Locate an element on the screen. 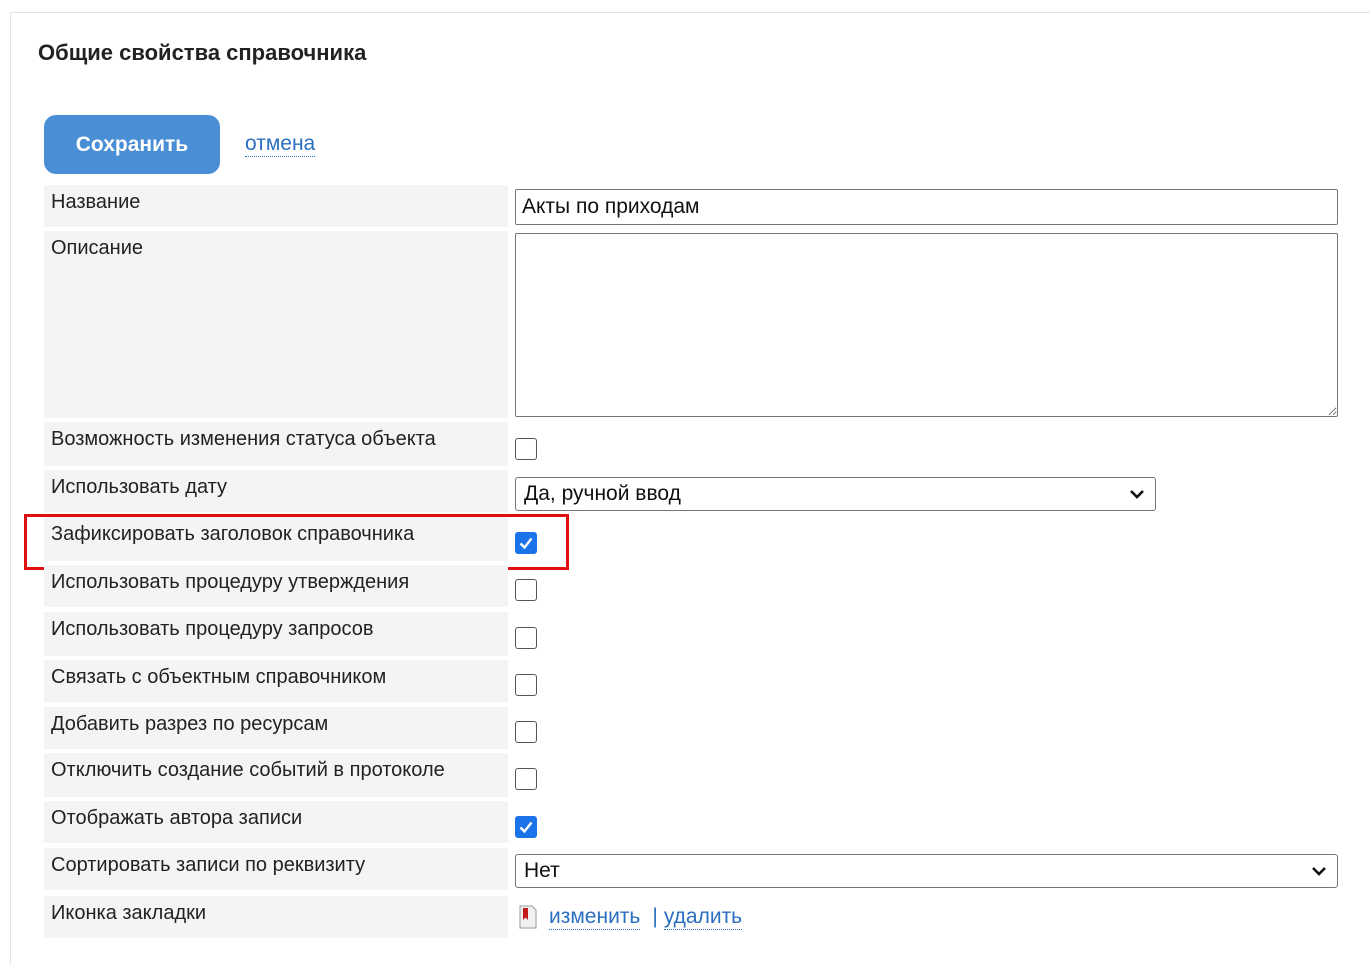  tab-icon-label: Иконка закладки is located at coordinates (276, 917).